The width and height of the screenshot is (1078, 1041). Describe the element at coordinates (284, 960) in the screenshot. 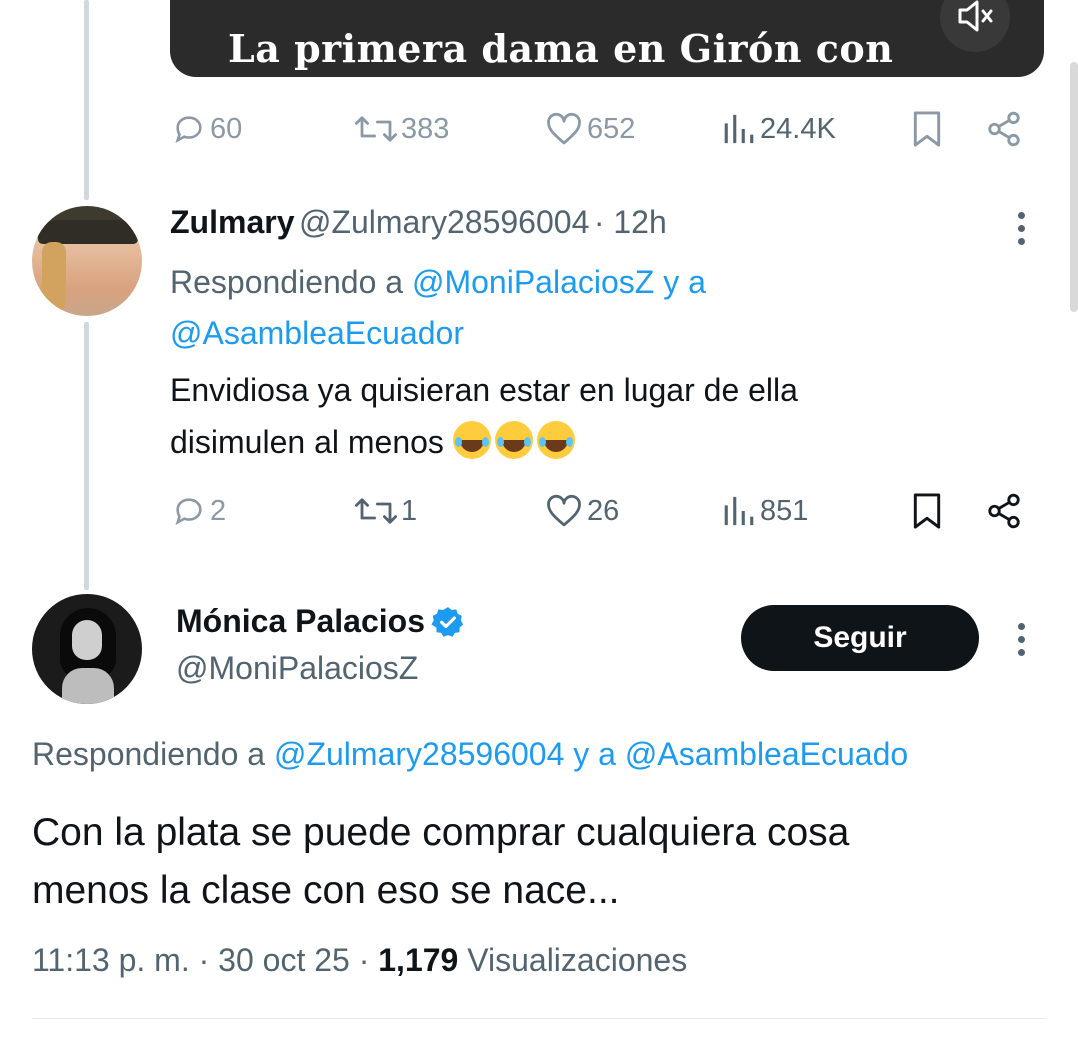

I see `tweet-date: 30 oct 25` at that location.